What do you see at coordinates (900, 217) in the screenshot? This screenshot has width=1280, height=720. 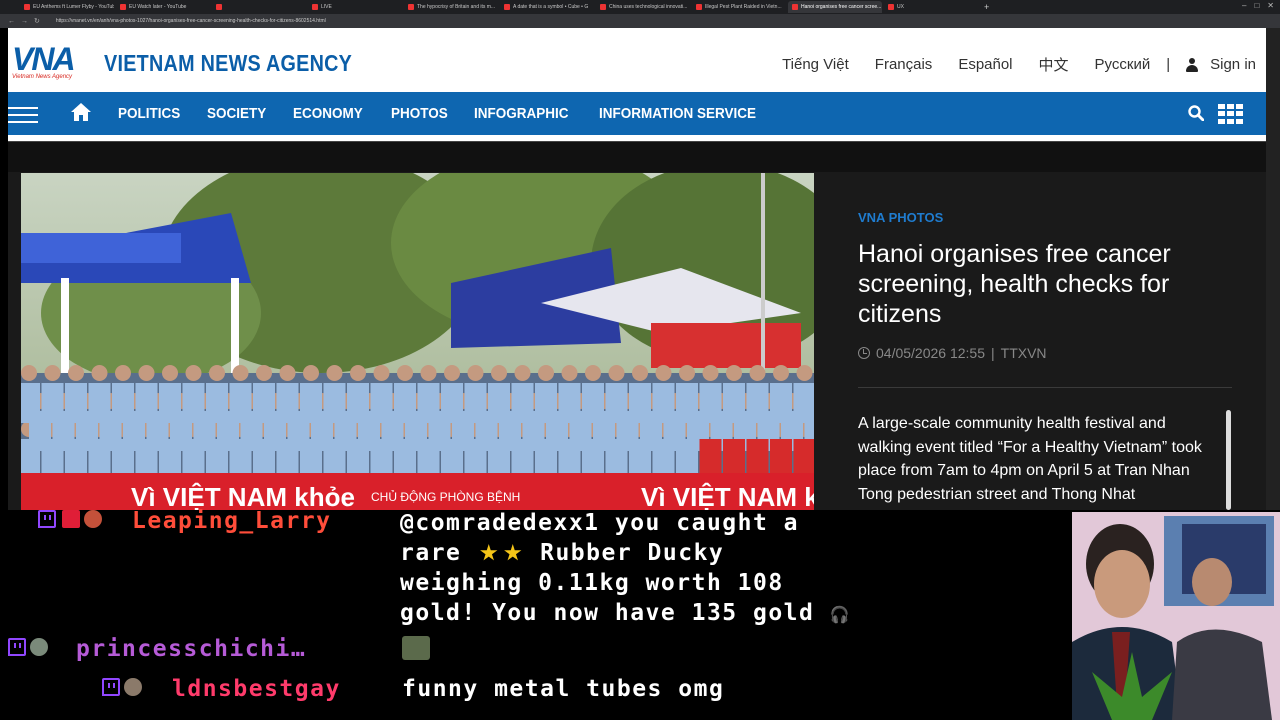 I see `article-category: VNA PHOTOS` at bounding box center [900, 217].